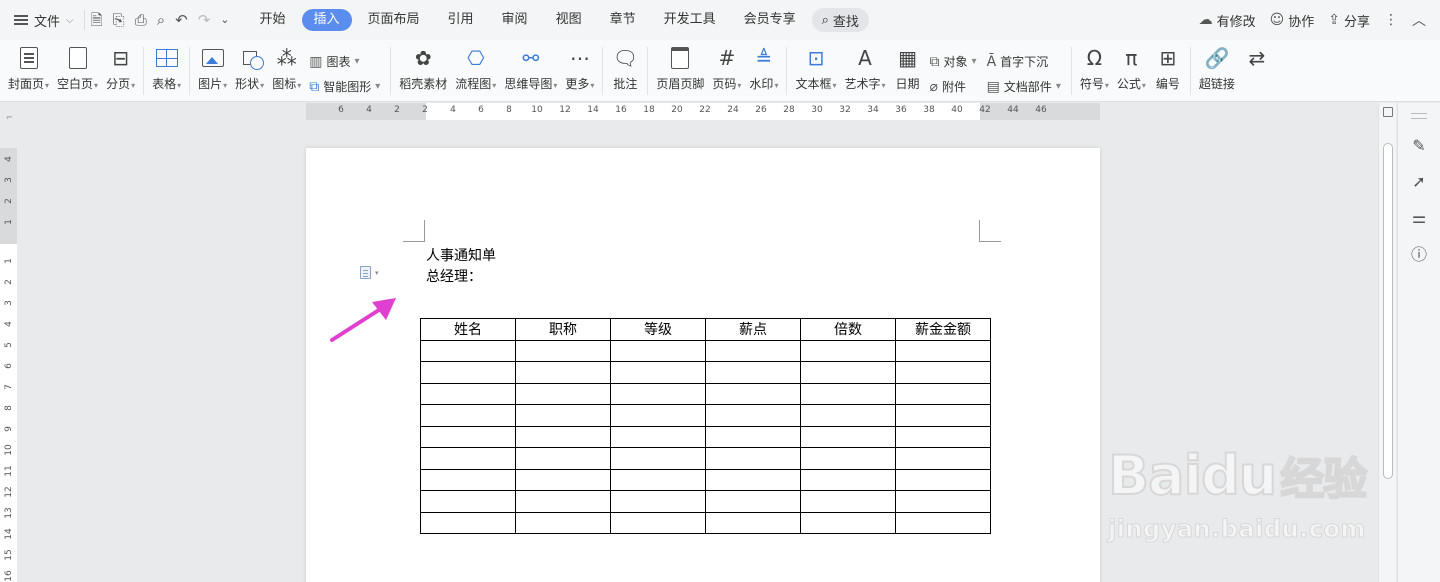  Describe the element at coordinates (120, 71) in the screenshot. I see `page-break-button: ⊟ 分页▾` at that location.